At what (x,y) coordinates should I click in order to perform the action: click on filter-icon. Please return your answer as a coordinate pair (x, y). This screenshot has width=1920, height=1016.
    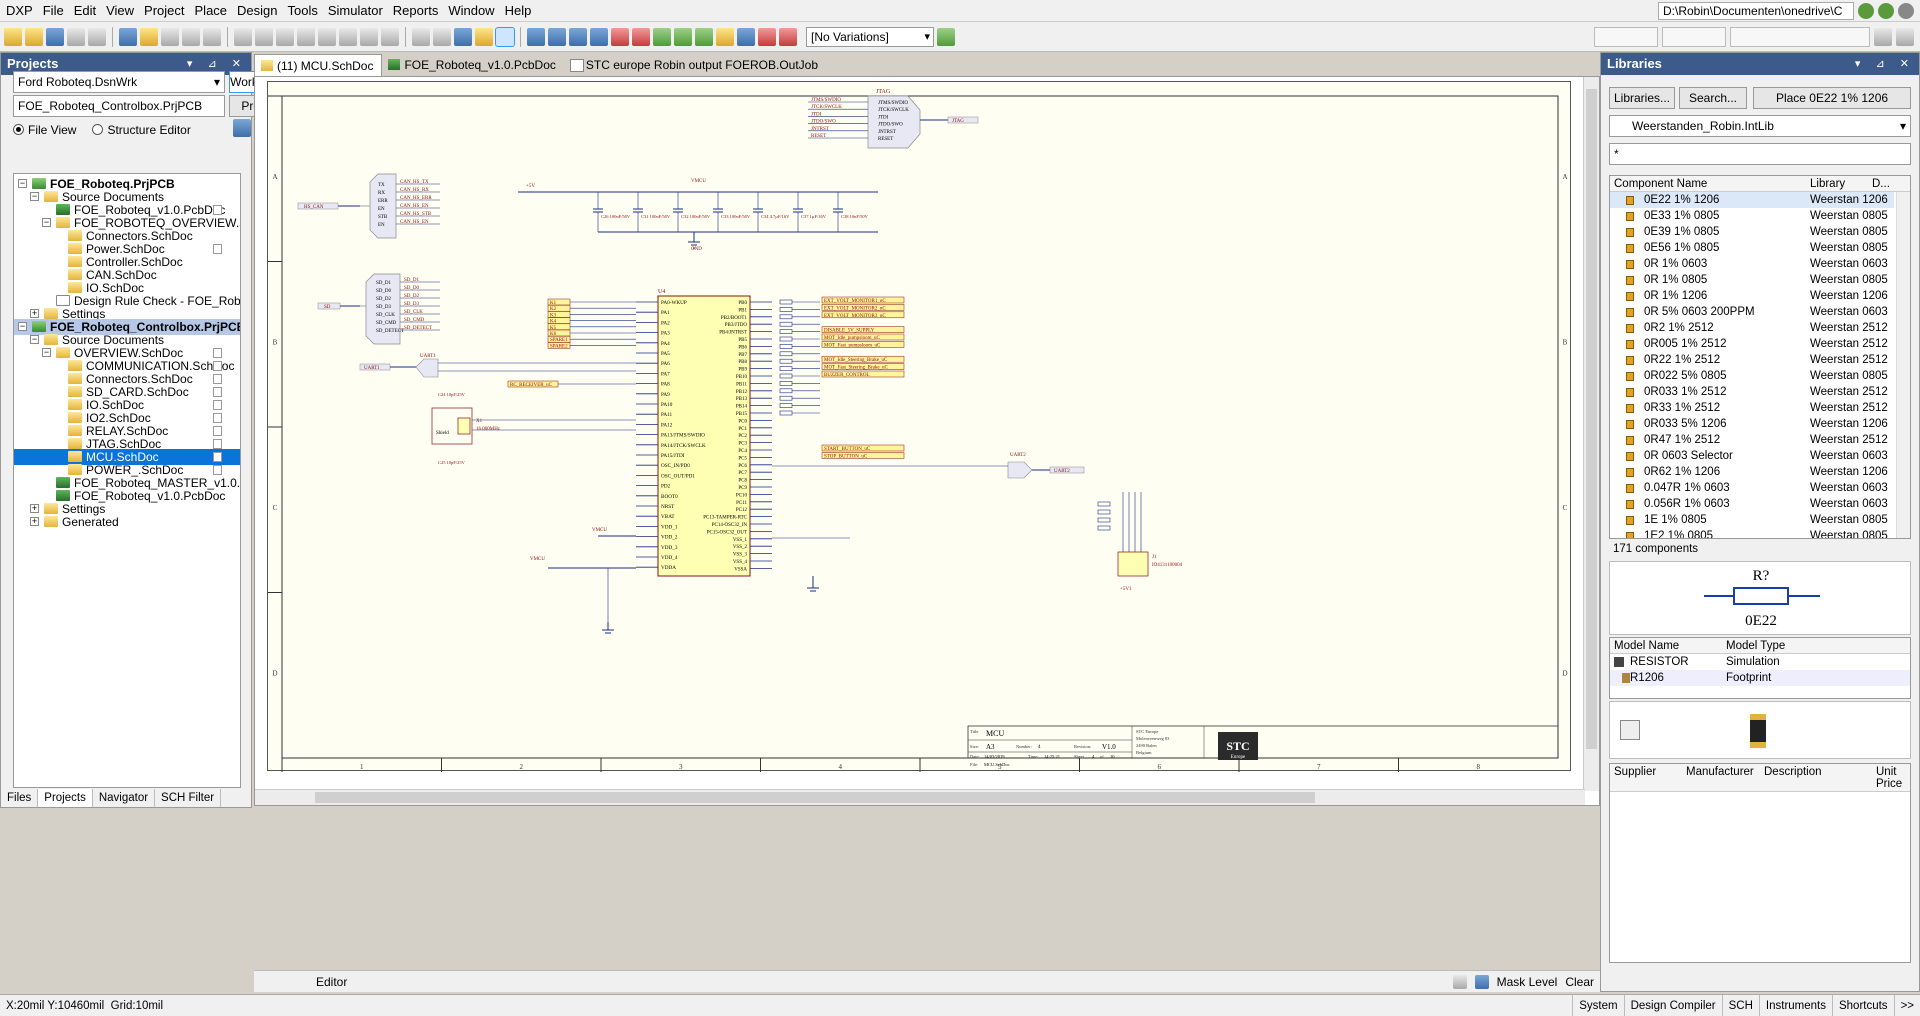
    Looking at the image, I should click on (1481, 982).